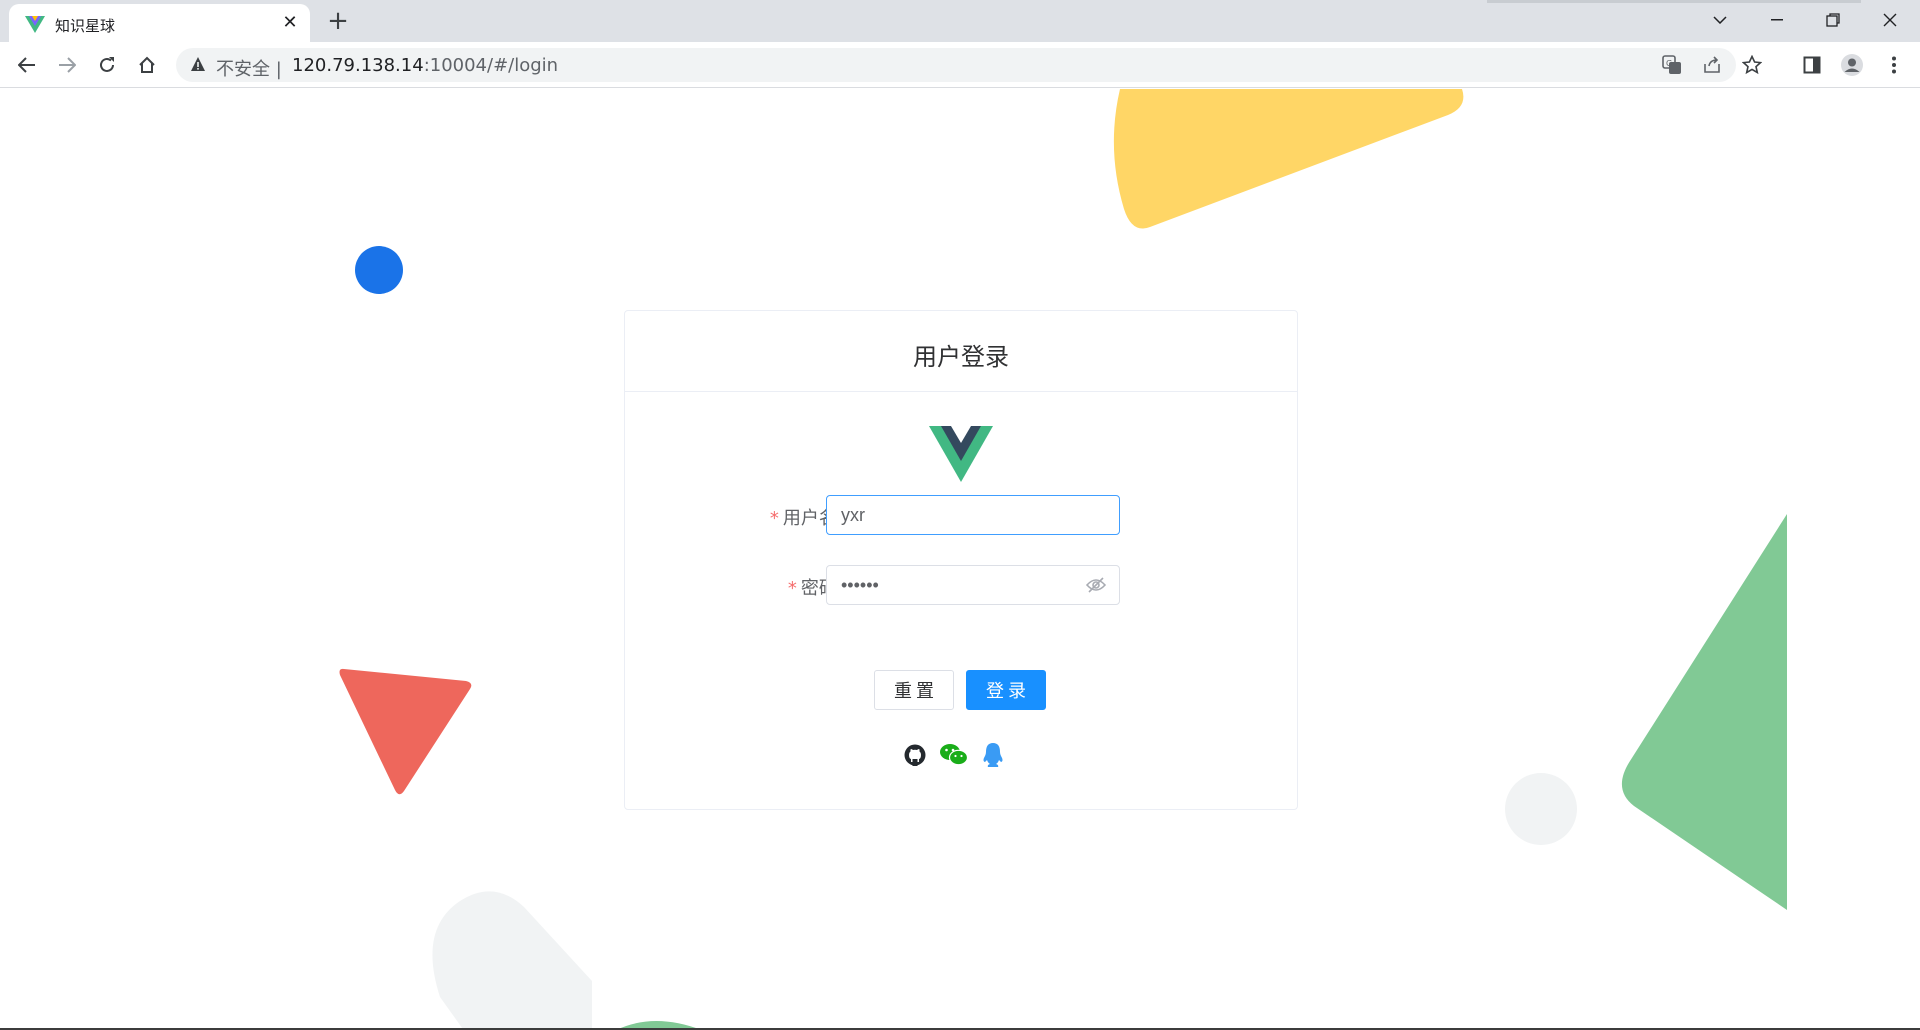 The image size is (1920, 1030). Describe the element at coordinates (338, 21) in the screenshot. I see `new-tab-button: +` at that location.